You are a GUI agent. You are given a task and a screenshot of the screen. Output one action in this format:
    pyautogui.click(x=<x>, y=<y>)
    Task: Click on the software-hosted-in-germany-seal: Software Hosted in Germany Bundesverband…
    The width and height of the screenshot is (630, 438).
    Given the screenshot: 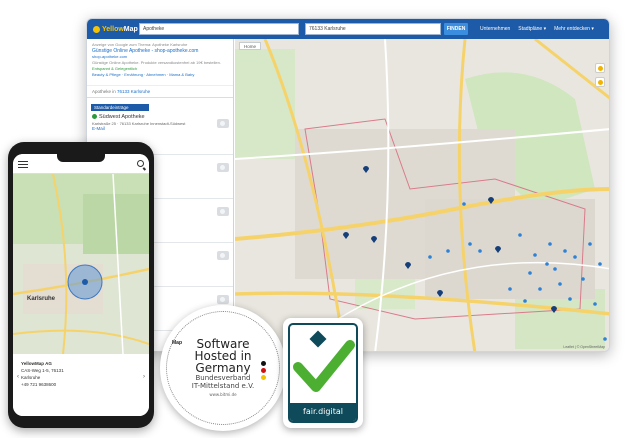 What is the action you would take?
    pyautogui.click(x=223, y=368)
    